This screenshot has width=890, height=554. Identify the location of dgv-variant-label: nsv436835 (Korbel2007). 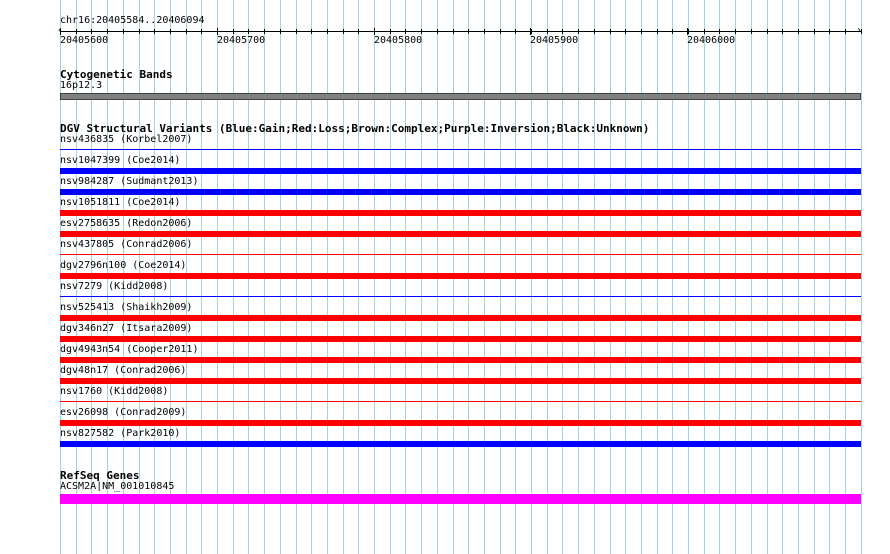
(126, 139).